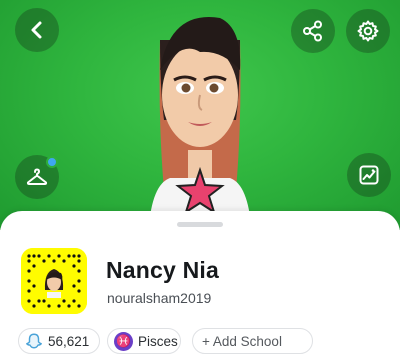 The width and height of the screenshot is (400, 364). I want to click on chevron-left-icon, so click(36, 30).